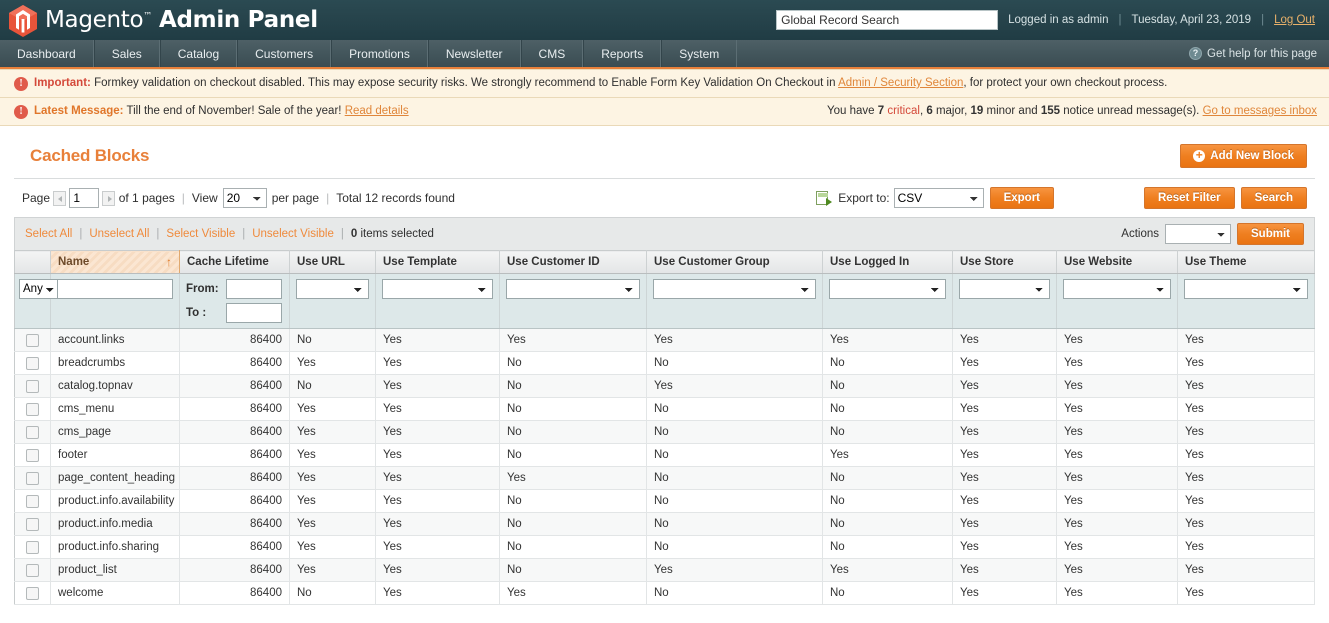 The image size is (1329, 623). I want to click on cell-use-url: Yes, so click(332, 547).